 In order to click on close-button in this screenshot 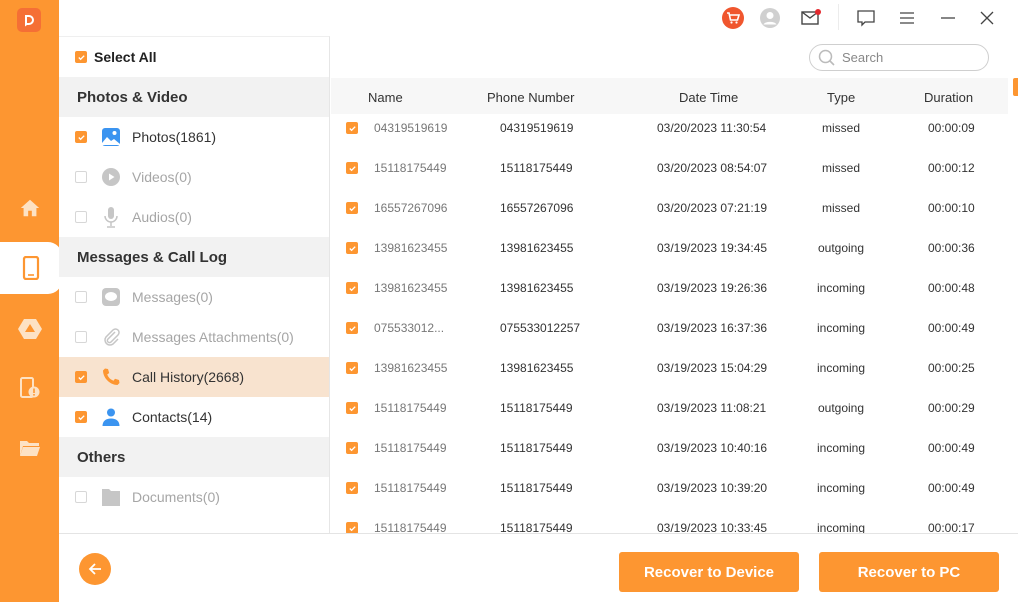, I will do `click(987, 18)`.